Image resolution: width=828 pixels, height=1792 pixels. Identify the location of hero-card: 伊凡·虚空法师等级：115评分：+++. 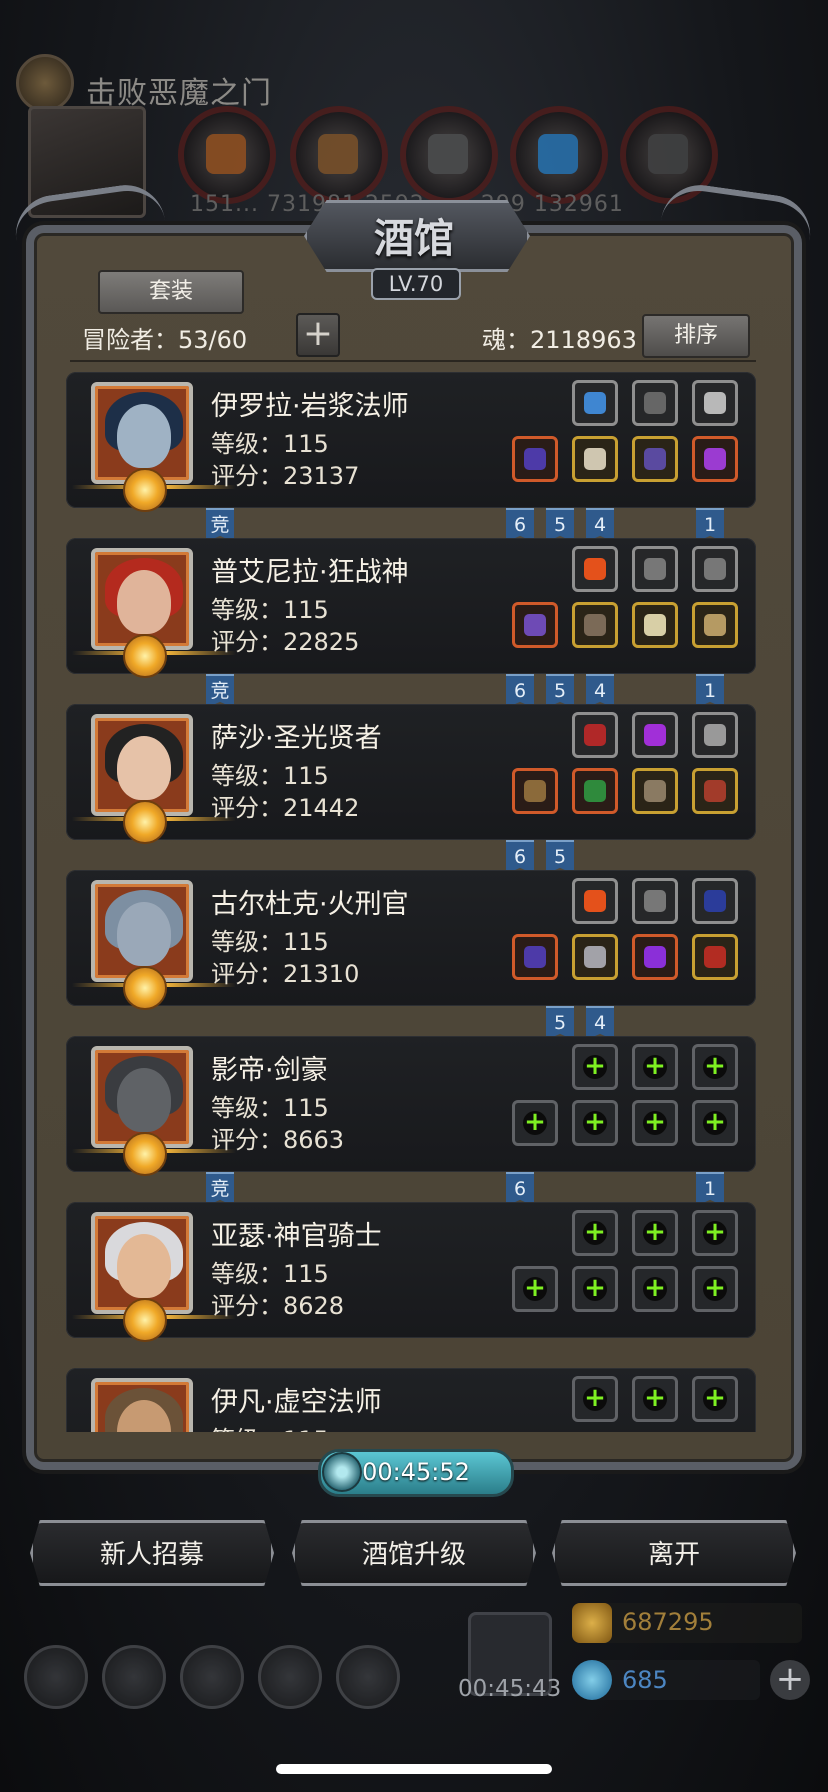
(411, 1400).